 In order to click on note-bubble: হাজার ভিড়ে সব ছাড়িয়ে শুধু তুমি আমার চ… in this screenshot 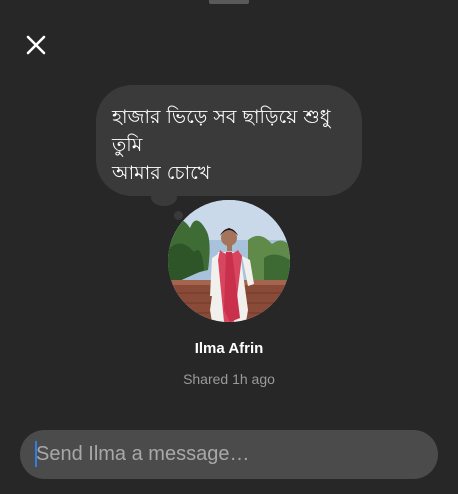, I will do `click(229, 140)`.